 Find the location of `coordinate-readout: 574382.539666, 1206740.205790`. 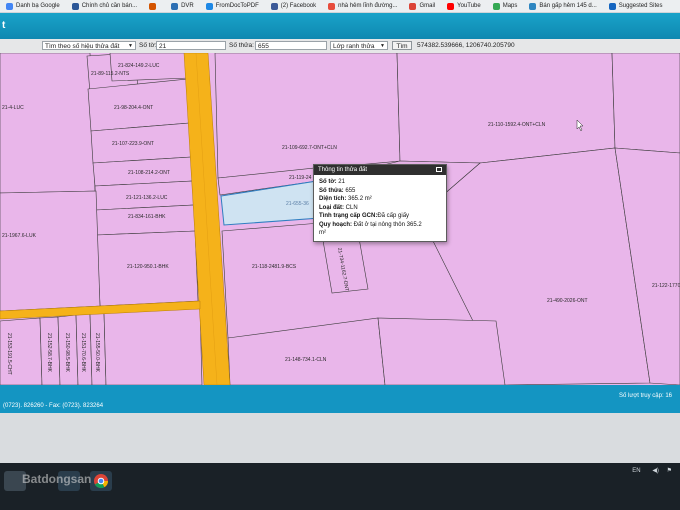

coordinate-readout: 574382.539666, 1206740.205790 is located at coordinates (466, 45).